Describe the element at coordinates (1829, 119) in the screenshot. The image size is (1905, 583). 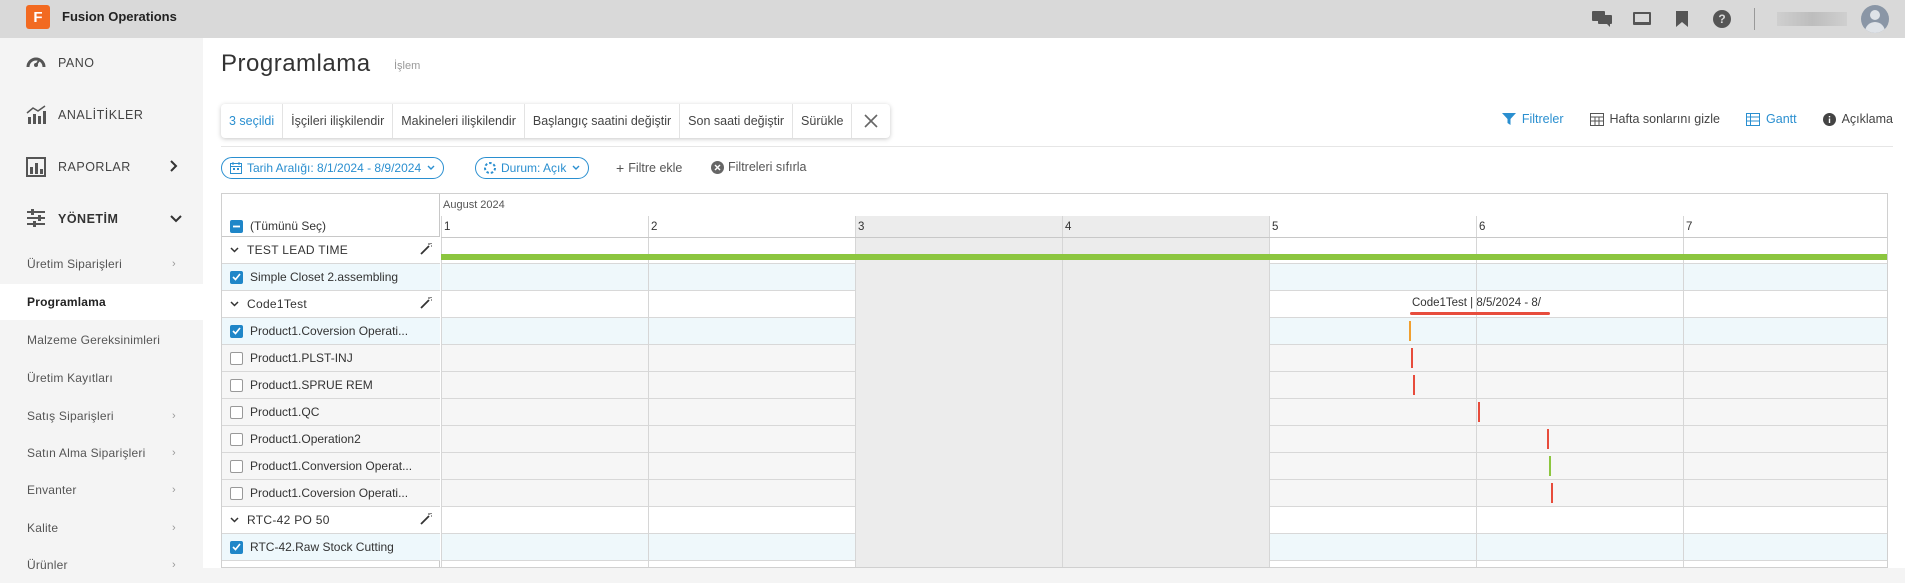
I see `info-icon` at that location.